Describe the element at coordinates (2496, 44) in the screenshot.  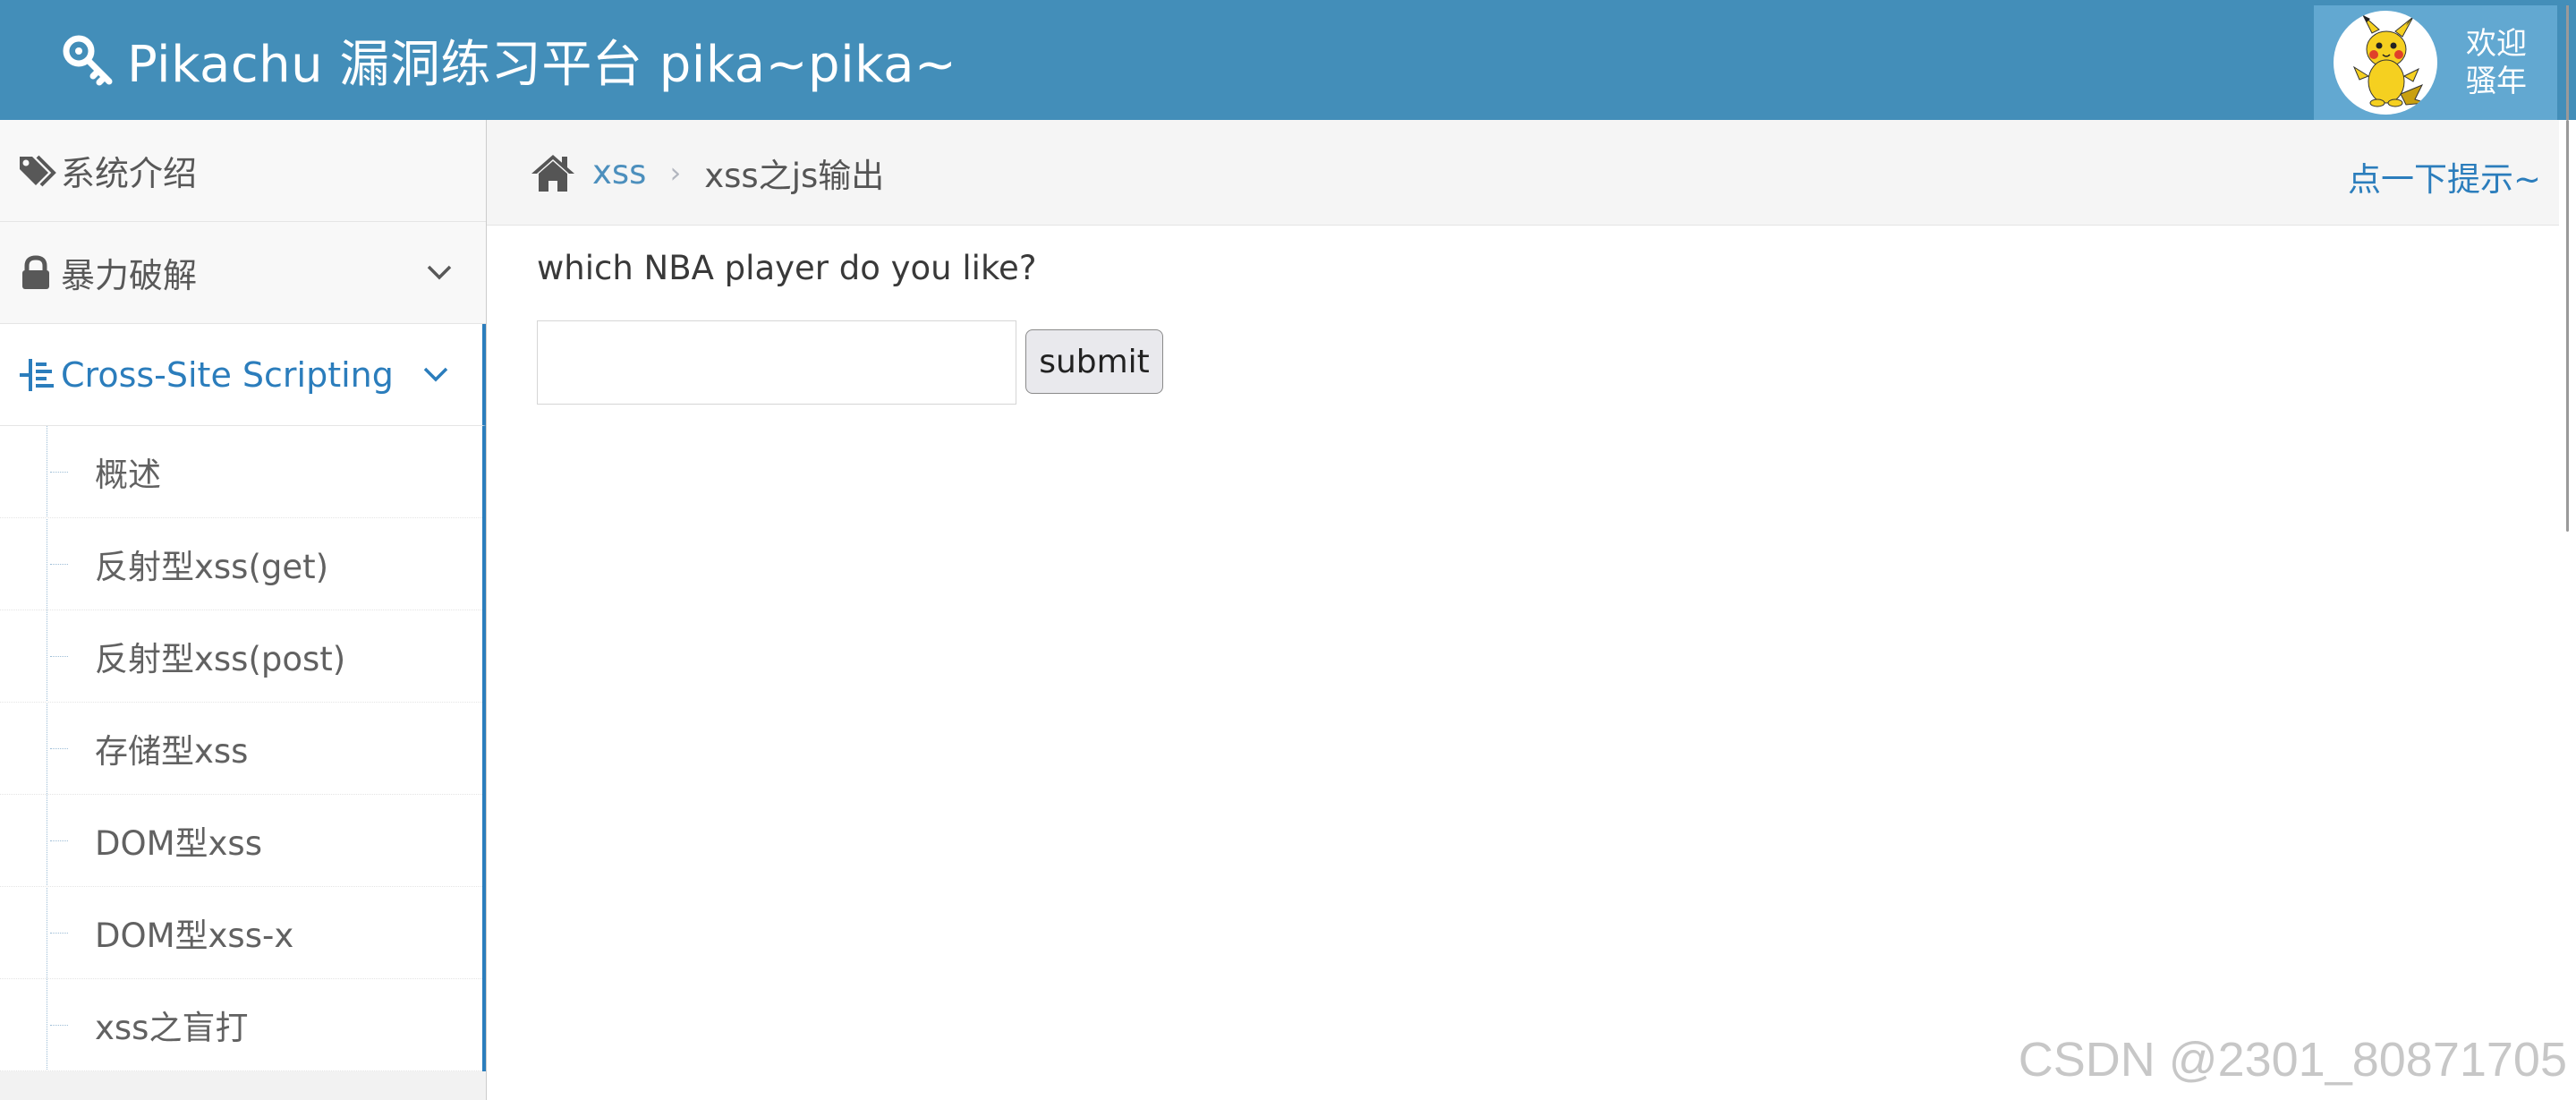
I see `welcome-line-1: 欢迎` at that location.